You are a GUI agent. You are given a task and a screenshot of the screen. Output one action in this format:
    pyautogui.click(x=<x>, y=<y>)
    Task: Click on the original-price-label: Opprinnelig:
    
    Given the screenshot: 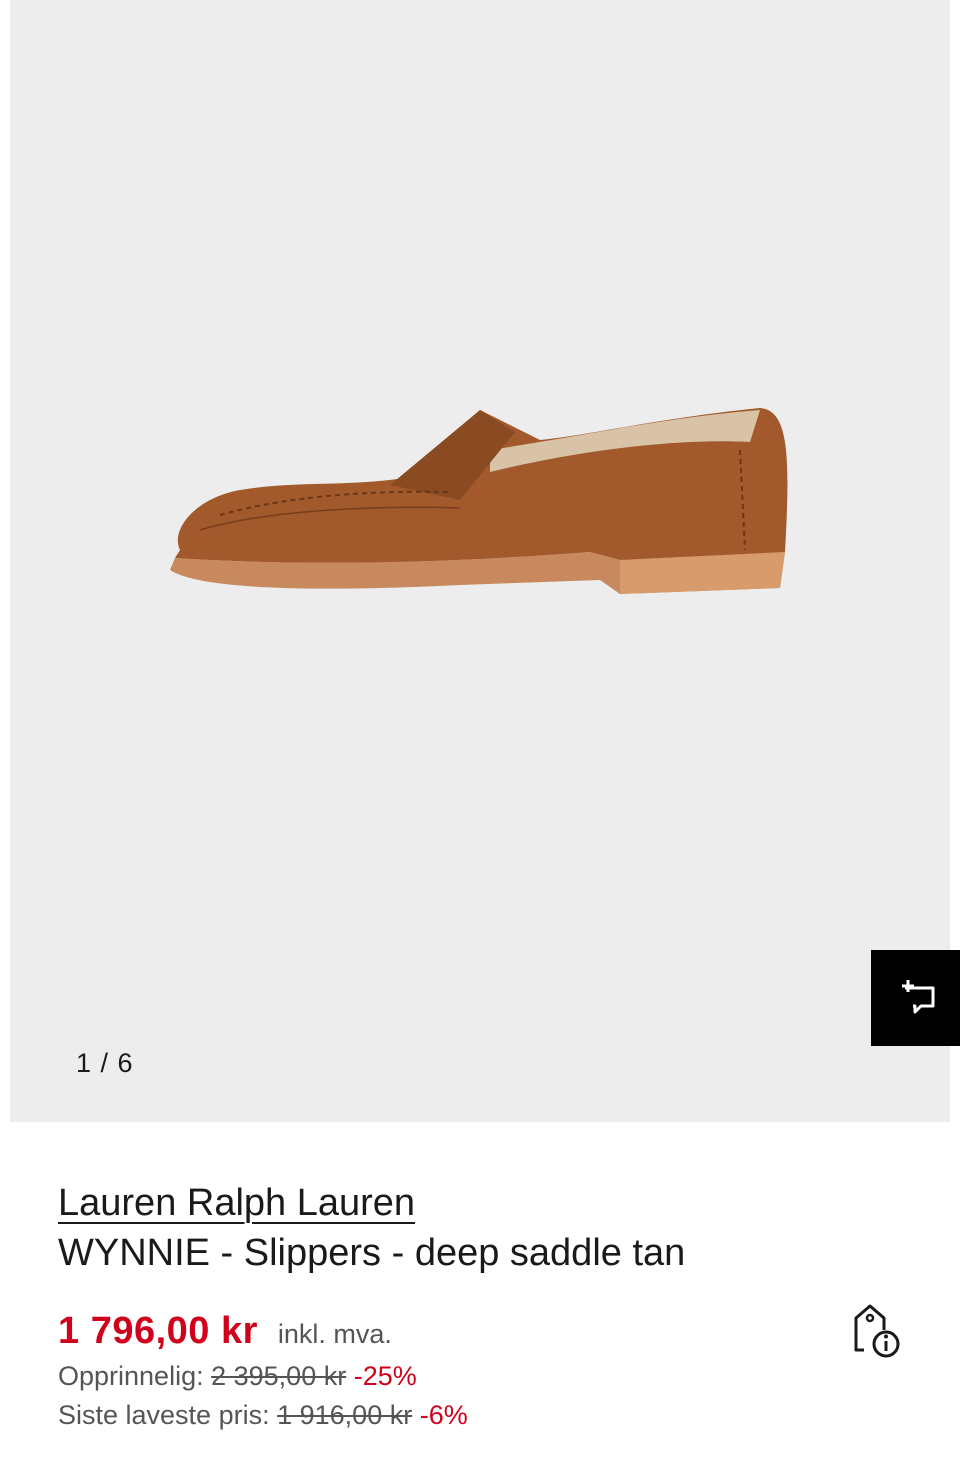 What is the action you would take?
    pyautogui.click(x=131, y=1376)
    